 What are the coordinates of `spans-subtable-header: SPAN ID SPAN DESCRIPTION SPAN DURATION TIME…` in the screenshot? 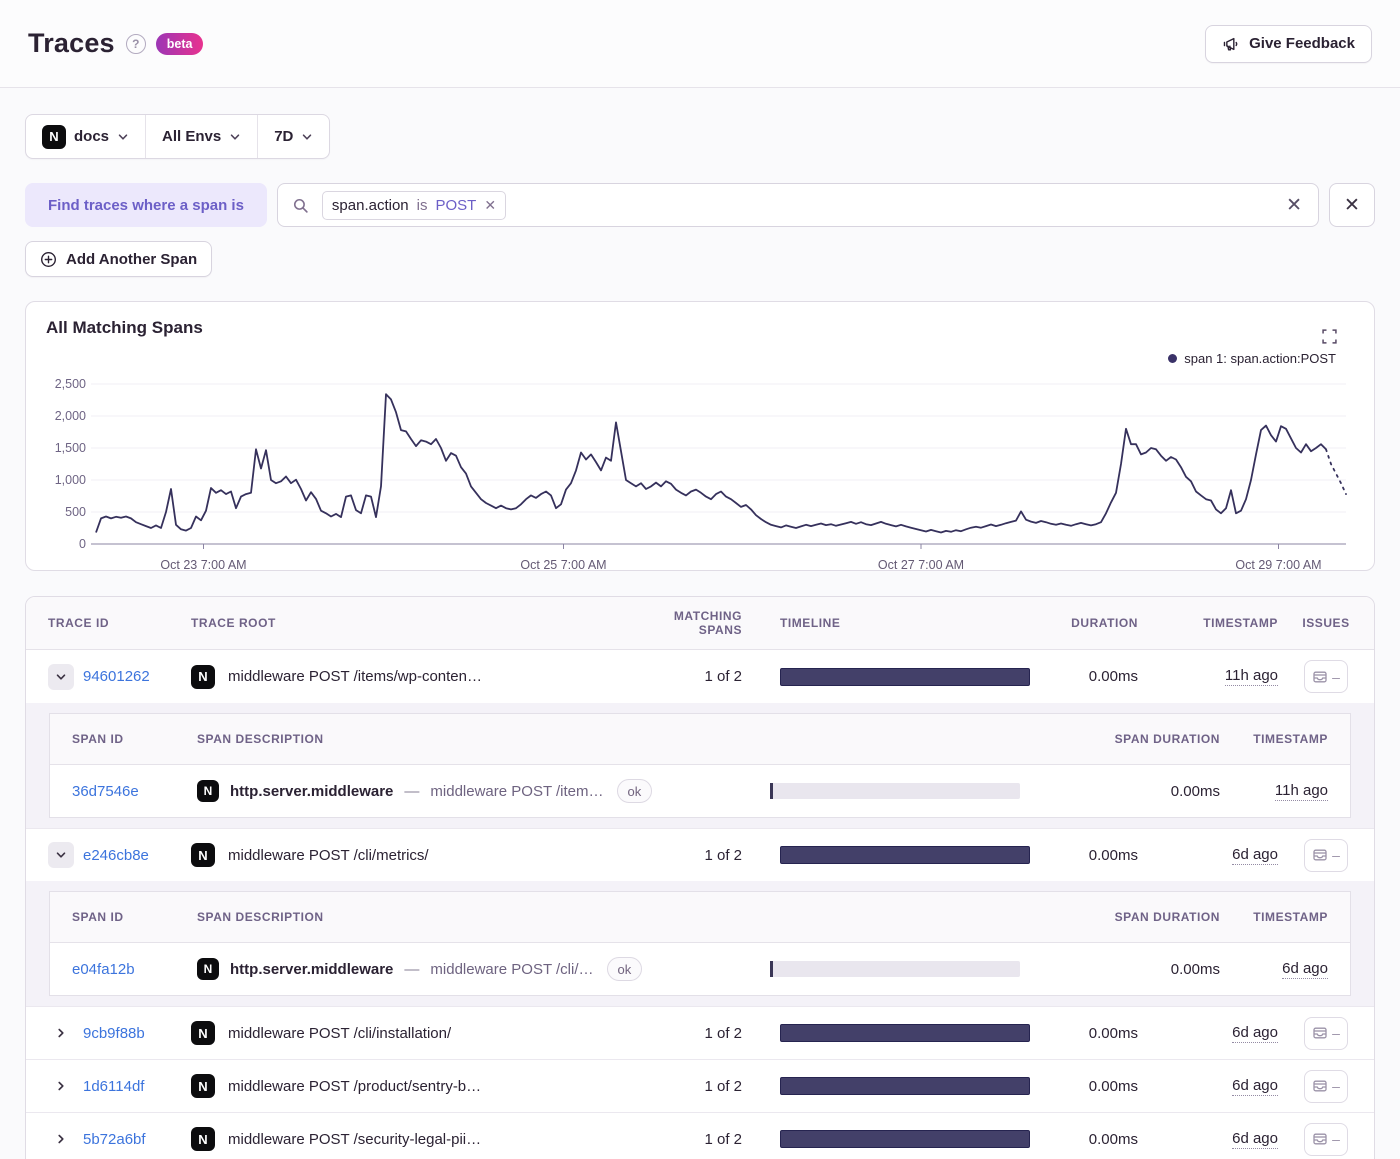 It's located at (700, 917).